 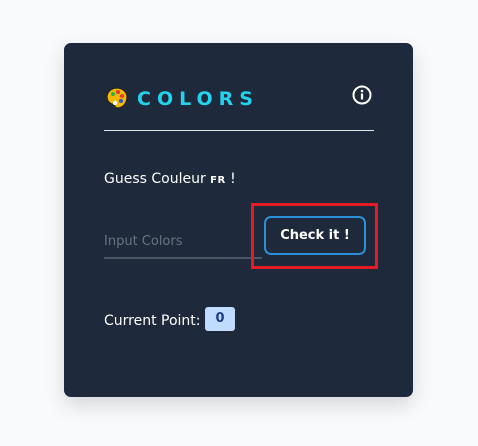 What do you see at coordinates (157, 179) in the screenshot?
I see `prompt-label: Guess Couleur` at bounding box center [157, 179].